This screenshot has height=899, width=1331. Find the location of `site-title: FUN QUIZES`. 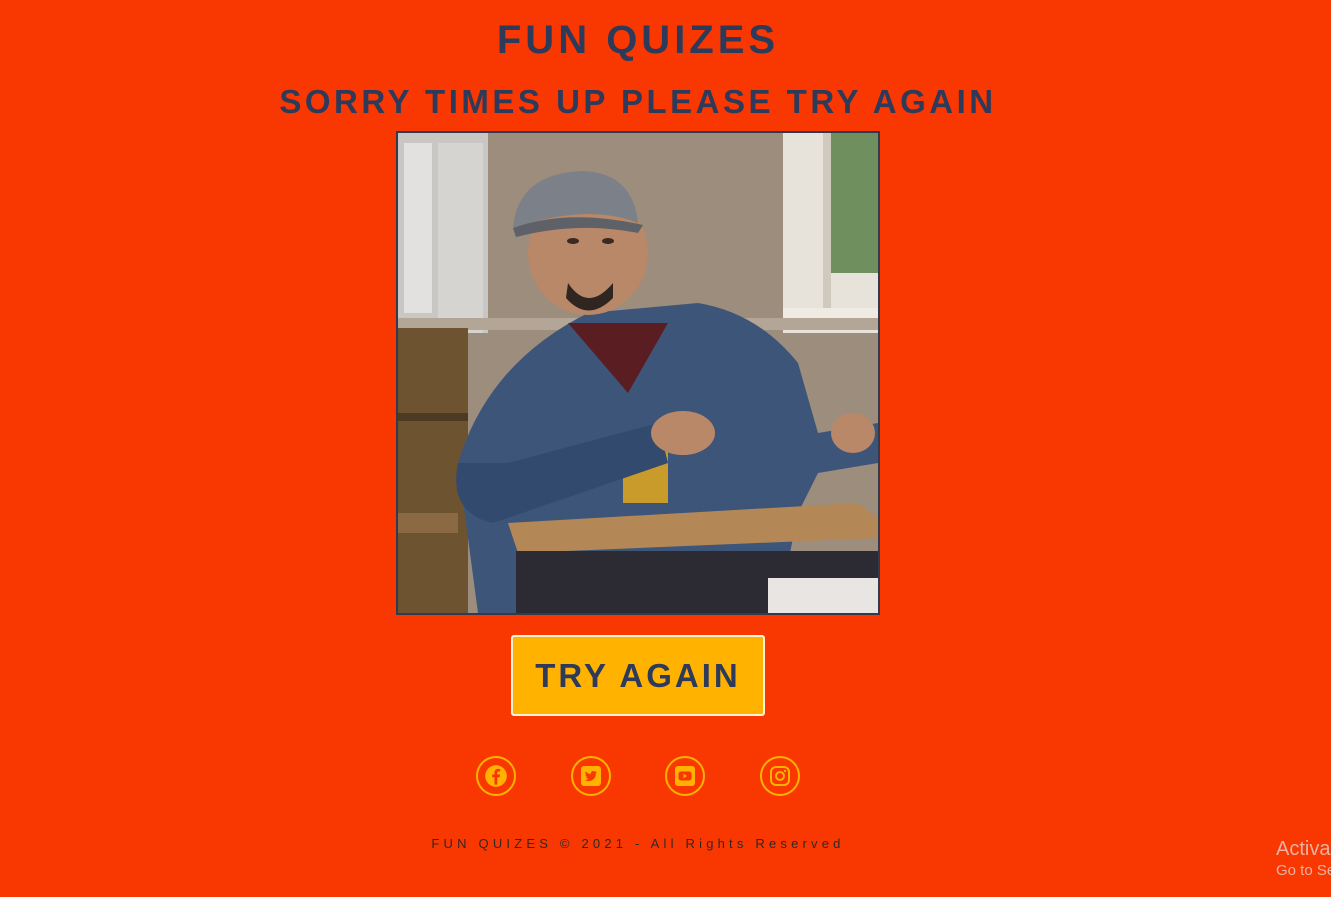

site-title: FUN QUIZES is located at coordinates (638, 40).